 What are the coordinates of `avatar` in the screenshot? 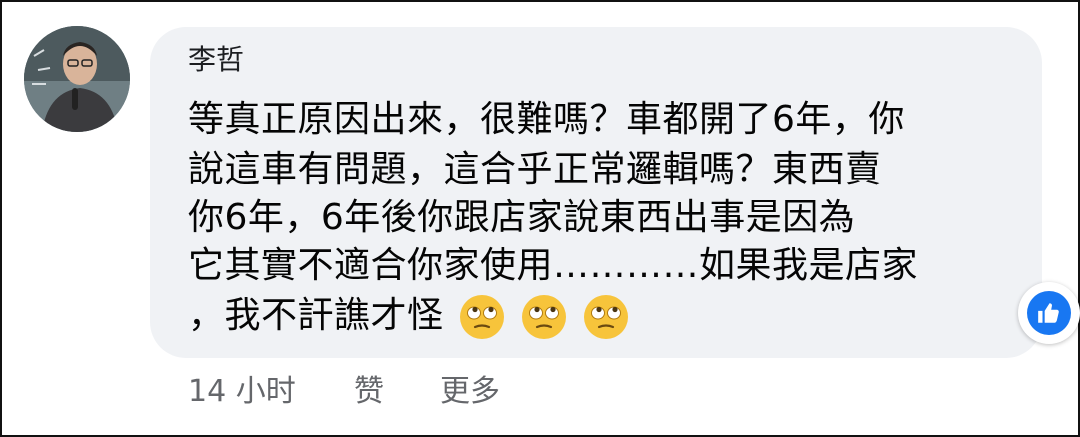 It's located at (77, 79).